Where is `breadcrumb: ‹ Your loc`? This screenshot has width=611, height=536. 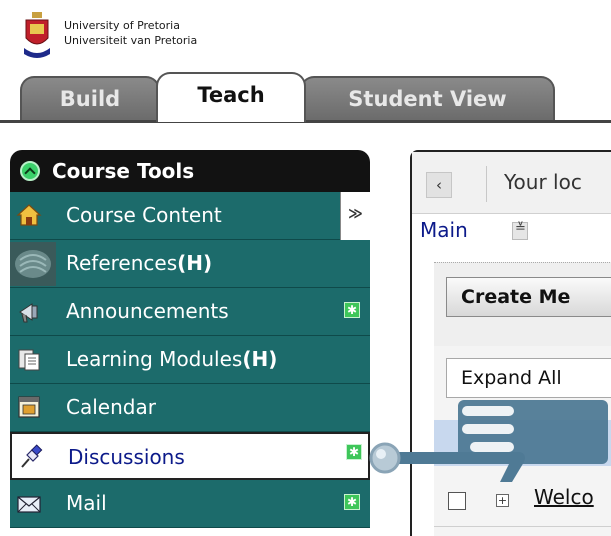
breadcrumb: ‹ Your loc is located at coordinates (511, 183).